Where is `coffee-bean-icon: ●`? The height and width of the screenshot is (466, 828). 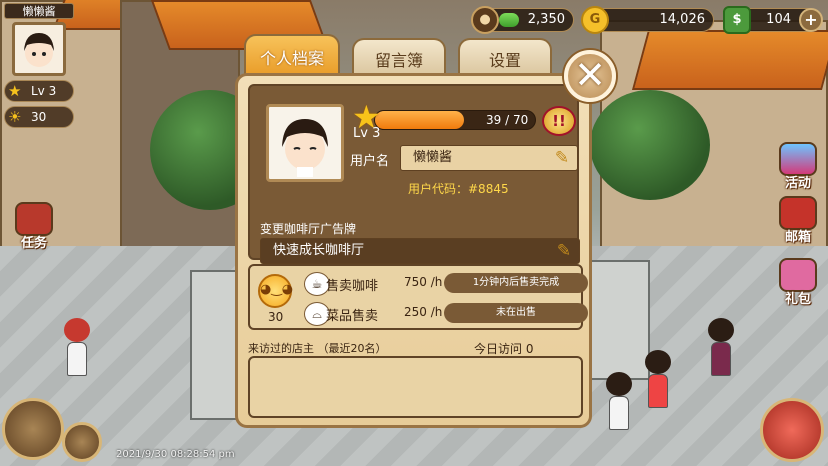 coffee-bean-icon: ● is located at coordinates (485, 20).